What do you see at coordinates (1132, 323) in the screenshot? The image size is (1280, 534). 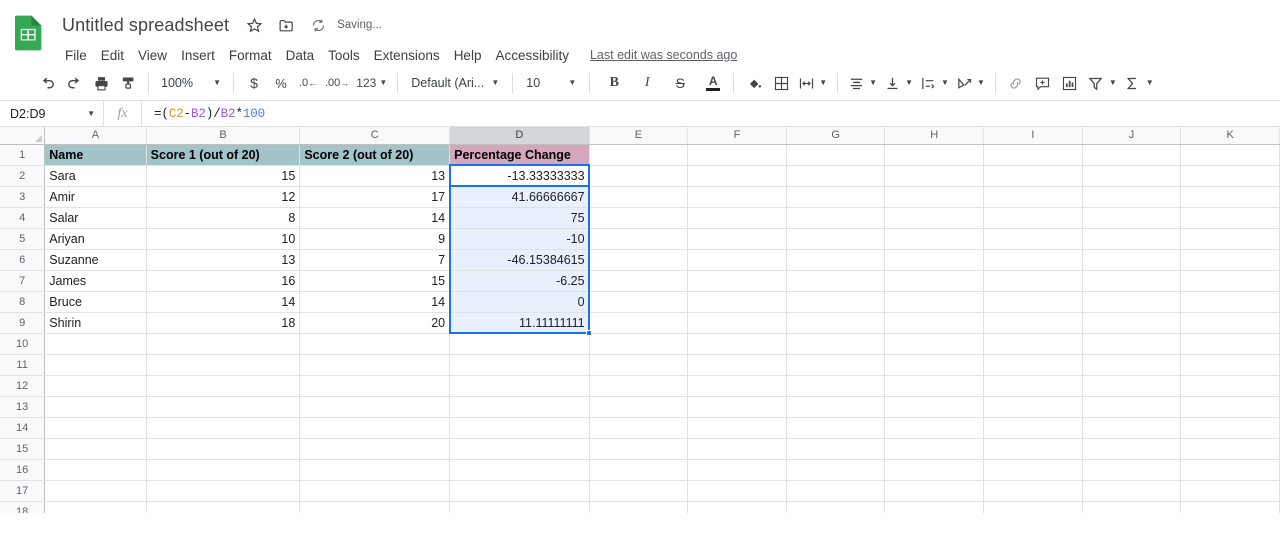 I see `cell-J9` at bounding box center [1132, 323].